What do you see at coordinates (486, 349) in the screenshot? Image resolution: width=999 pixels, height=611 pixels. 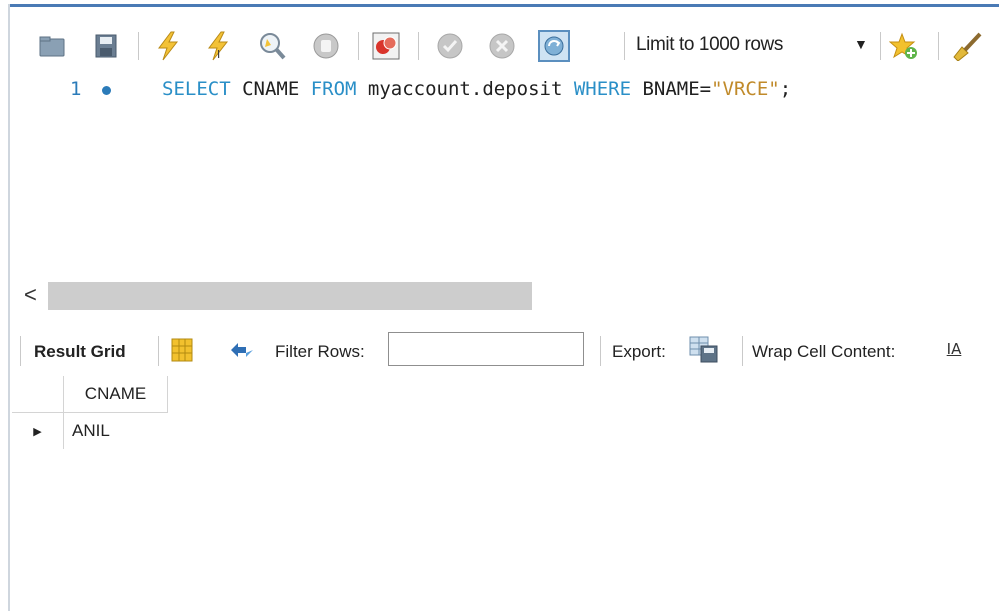 I see `filter-rows-input` at bounding box center [486, 349].